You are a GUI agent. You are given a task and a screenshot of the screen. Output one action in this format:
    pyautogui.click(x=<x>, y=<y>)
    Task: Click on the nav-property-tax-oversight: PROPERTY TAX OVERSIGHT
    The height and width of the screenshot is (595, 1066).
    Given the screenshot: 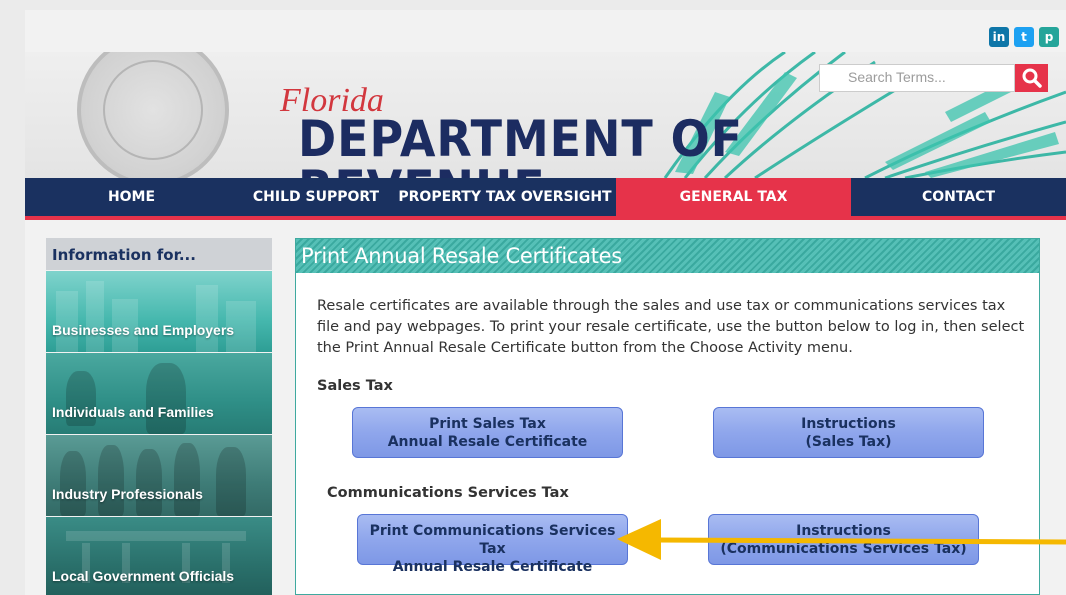 What is the action you would take?
    pyautogui.click(x=505, y=197)
    